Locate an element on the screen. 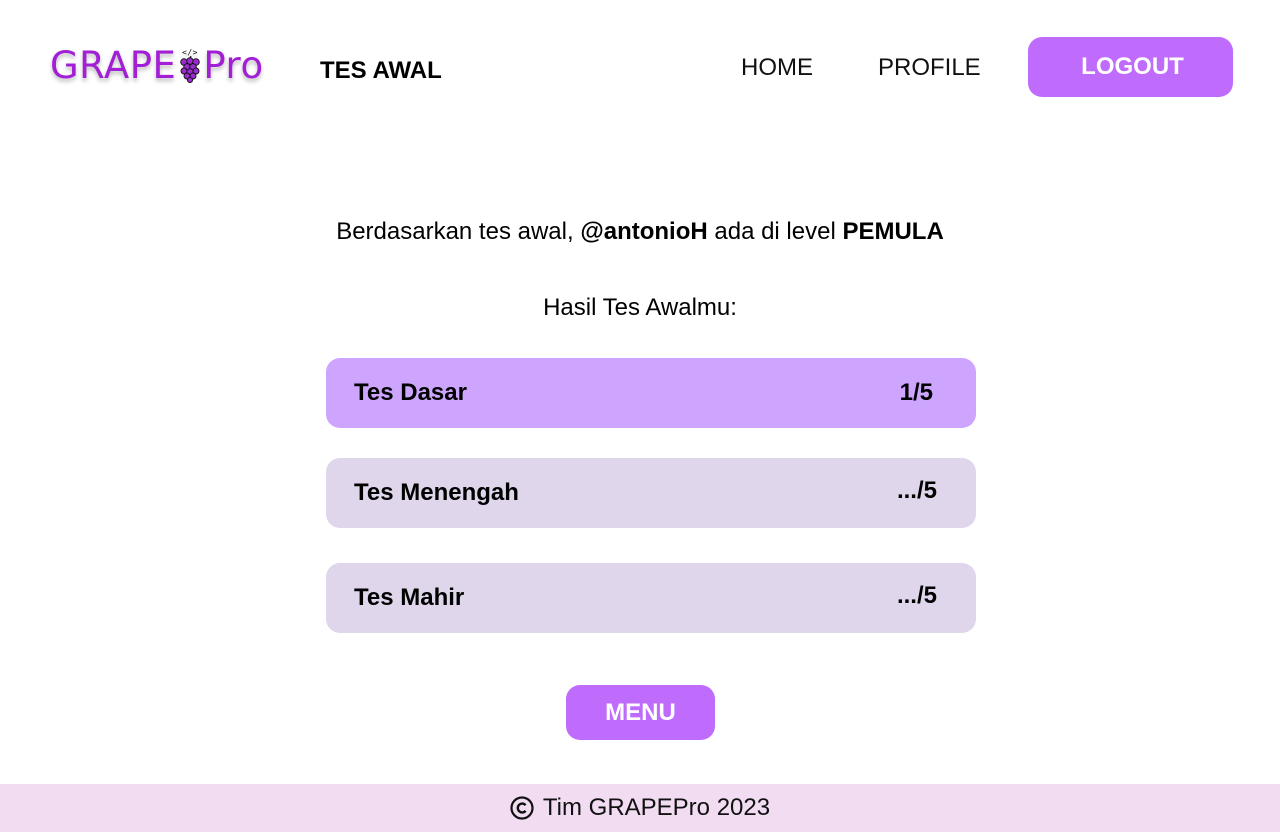 Image resolution: width=1280 pixels, height=832 pixels. test-card-menengah: Tes Menengah .../5 is located at coordinates (651, 493).